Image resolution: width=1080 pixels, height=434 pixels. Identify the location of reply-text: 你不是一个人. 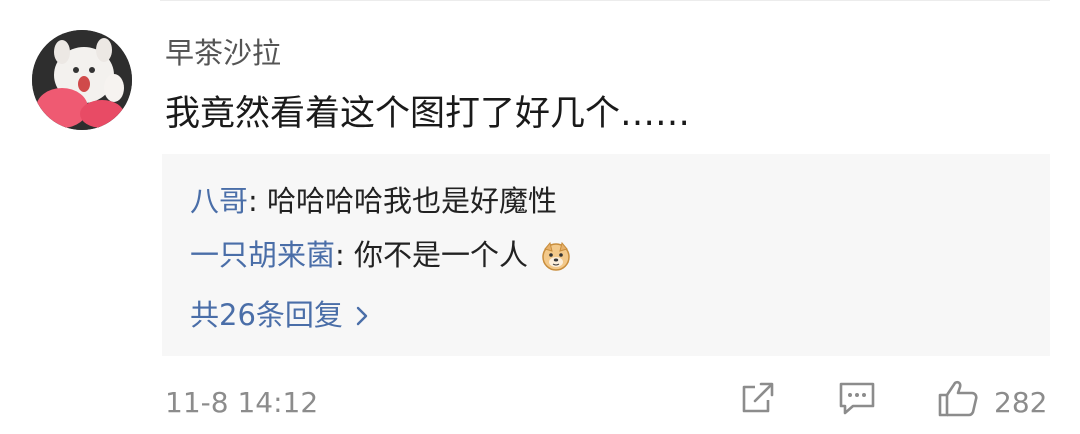
(441, 255).